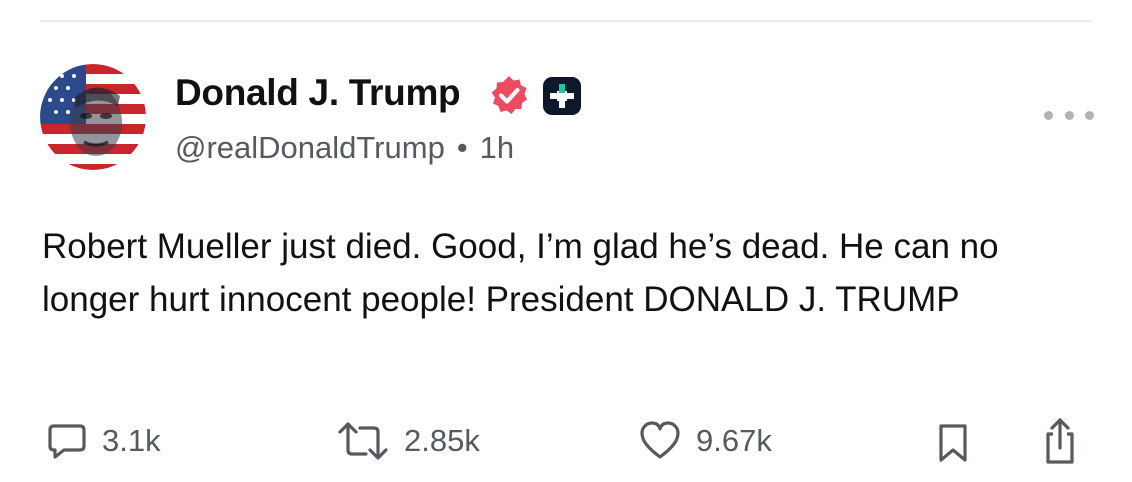 Image resolution: width=1132 pixels, height=482 pixels. What do you see at coordinates (509, 95) in the screenshot?
I see `verified-badge-icon` at bounding box center [509, 95].